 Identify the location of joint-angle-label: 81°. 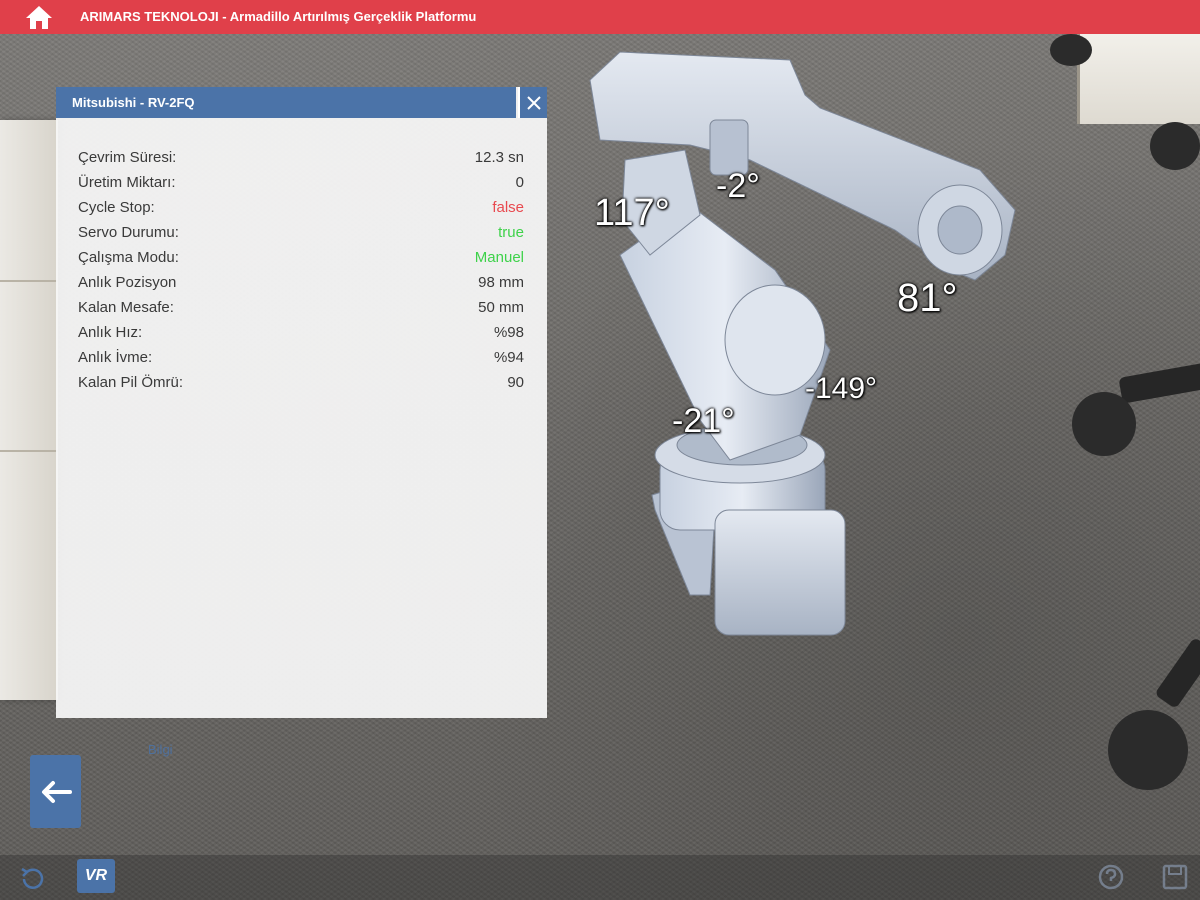
(927, 298).